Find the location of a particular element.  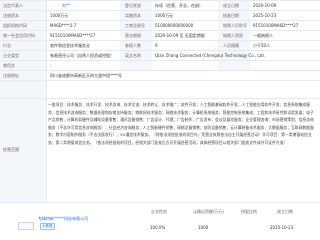

holding-amount: 1000 is located at coordinates (203, 227).